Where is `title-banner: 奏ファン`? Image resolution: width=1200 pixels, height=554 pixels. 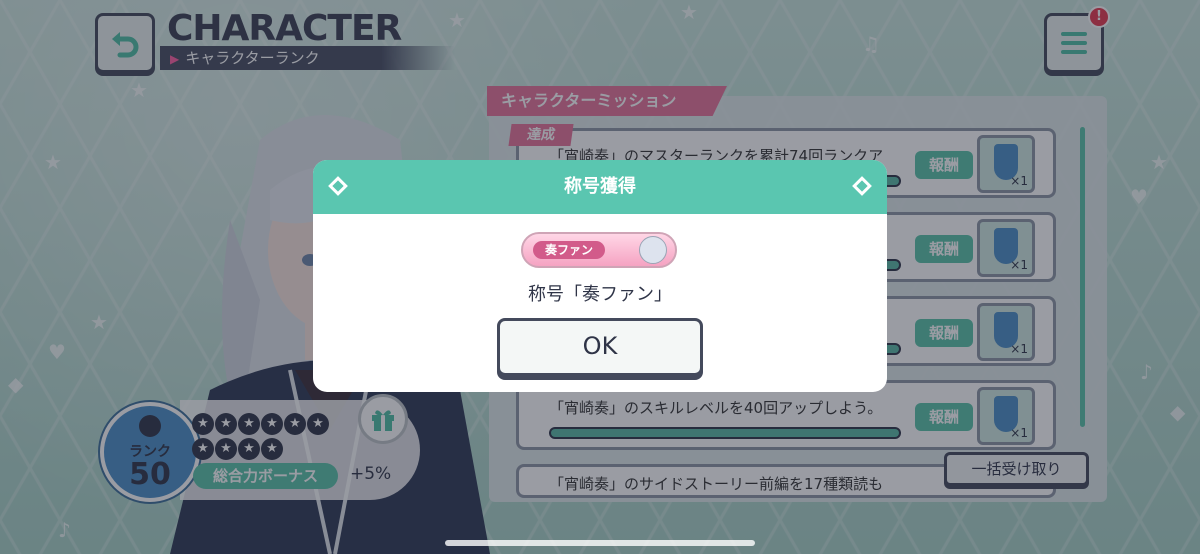
title-banner: 奏ファン is located at coordinates (599, 250).